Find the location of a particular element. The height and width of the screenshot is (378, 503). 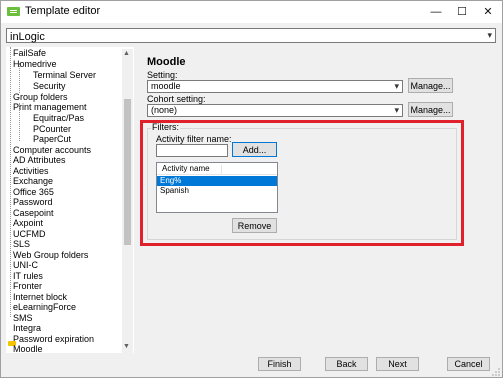

tree-item-fronter: Fronter is located at coordinates (27, 286).